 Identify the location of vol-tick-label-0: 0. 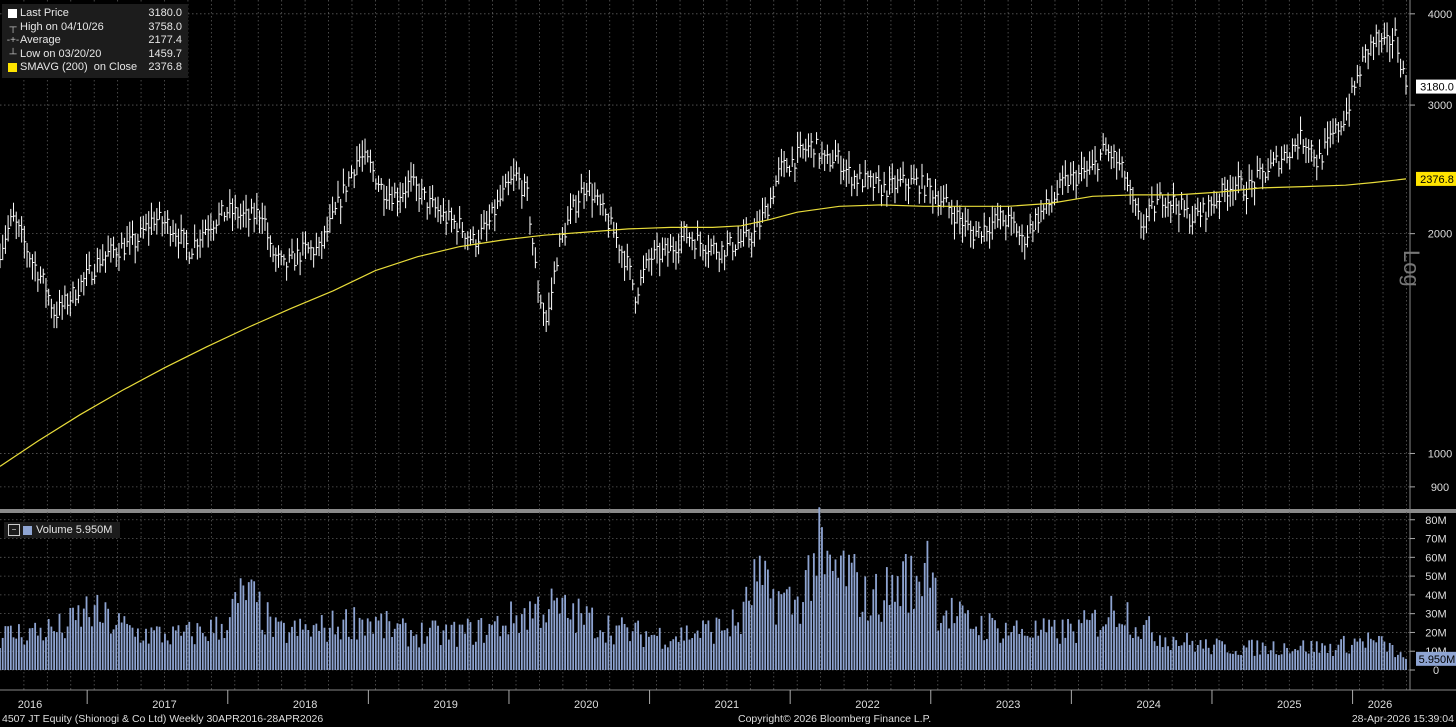
(1436, 671).